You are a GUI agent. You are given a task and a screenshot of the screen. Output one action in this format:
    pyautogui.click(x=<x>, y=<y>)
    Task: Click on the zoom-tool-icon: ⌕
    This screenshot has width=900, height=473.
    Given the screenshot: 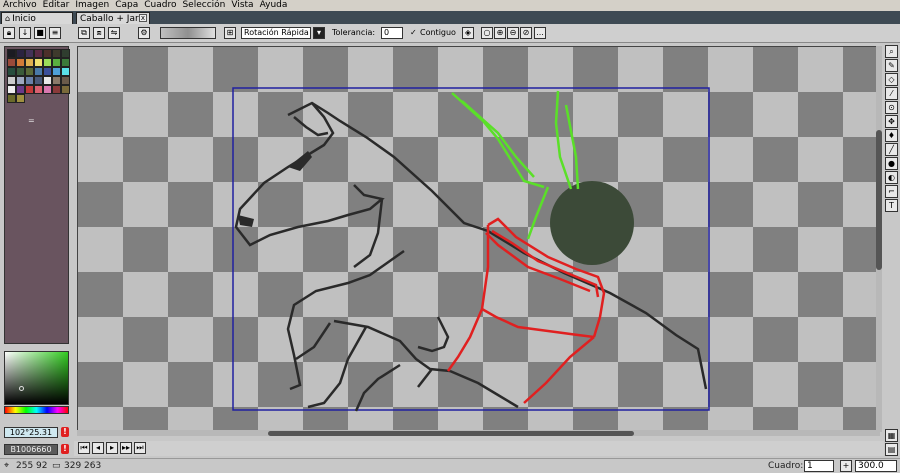 What is the action you would take?
    pyautogui.click(x=891, y=51)
    